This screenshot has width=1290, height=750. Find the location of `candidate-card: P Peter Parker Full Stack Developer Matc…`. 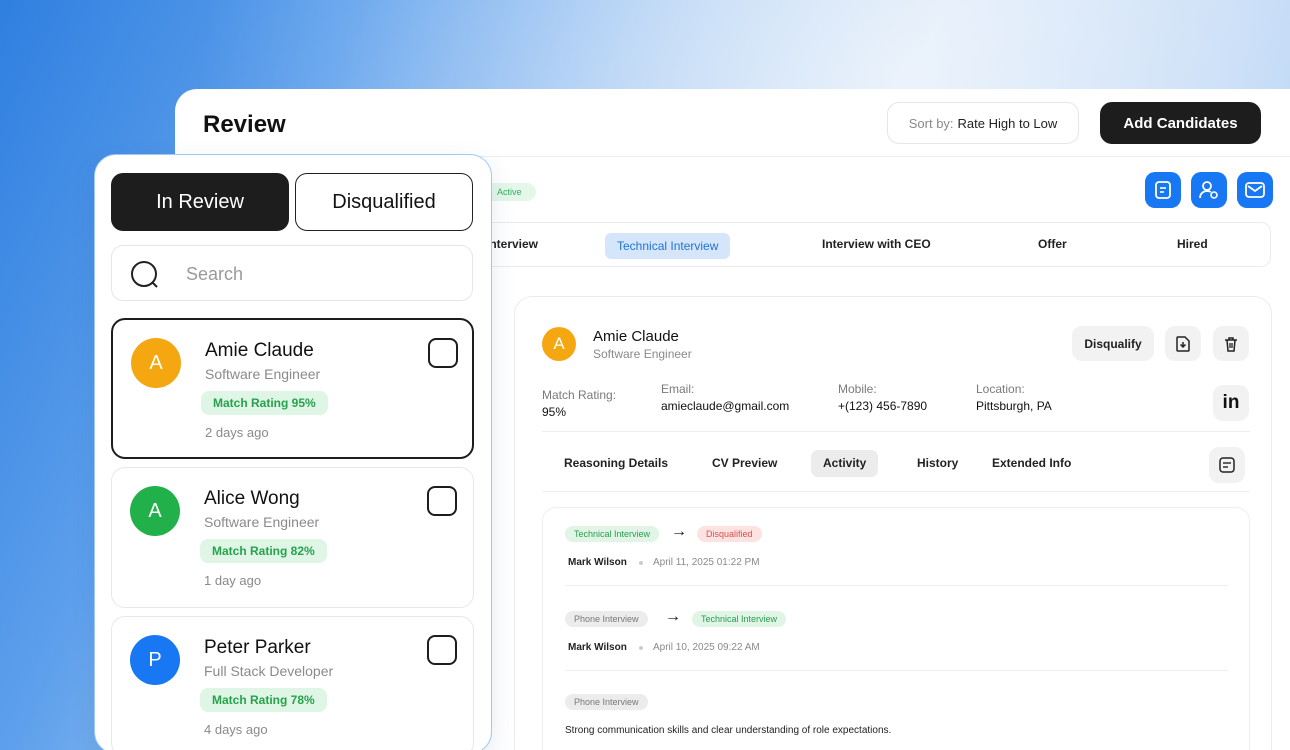

candidate-card: P Peter Parker Full Stack Developer Matc… is located at coordinates (292, 683).